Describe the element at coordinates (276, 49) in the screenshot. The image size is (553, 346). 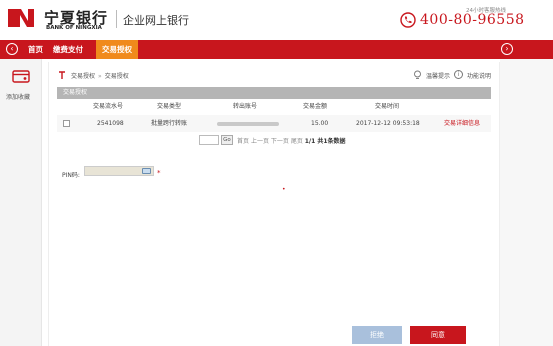
I see `top-navigation: ‹ 首页 缴费支付 交易授权 ›` at that location.